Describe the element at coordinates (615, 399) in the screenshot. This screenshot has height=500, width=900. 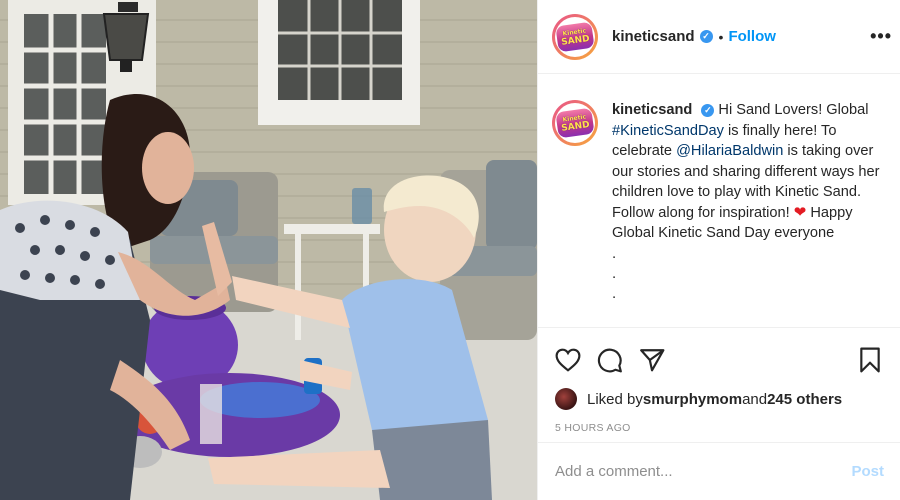
I see `likes-prefix: Liked by` at that location.